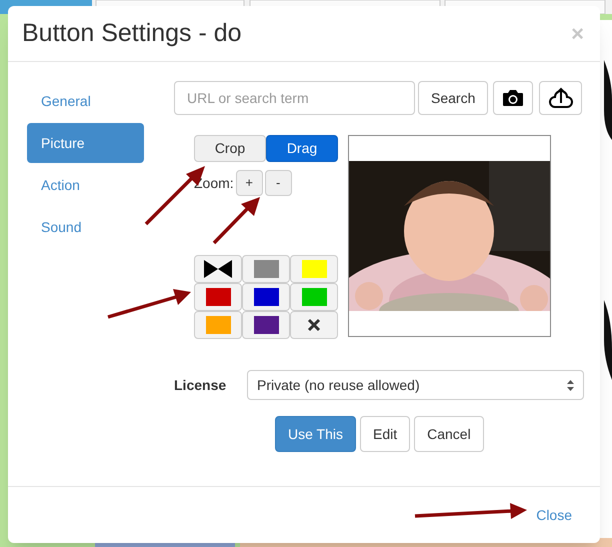  What do you see at coordinates (85, 143) in the screenshot?
I see `nav-tab: Picture` at bounding box center [85, 143].